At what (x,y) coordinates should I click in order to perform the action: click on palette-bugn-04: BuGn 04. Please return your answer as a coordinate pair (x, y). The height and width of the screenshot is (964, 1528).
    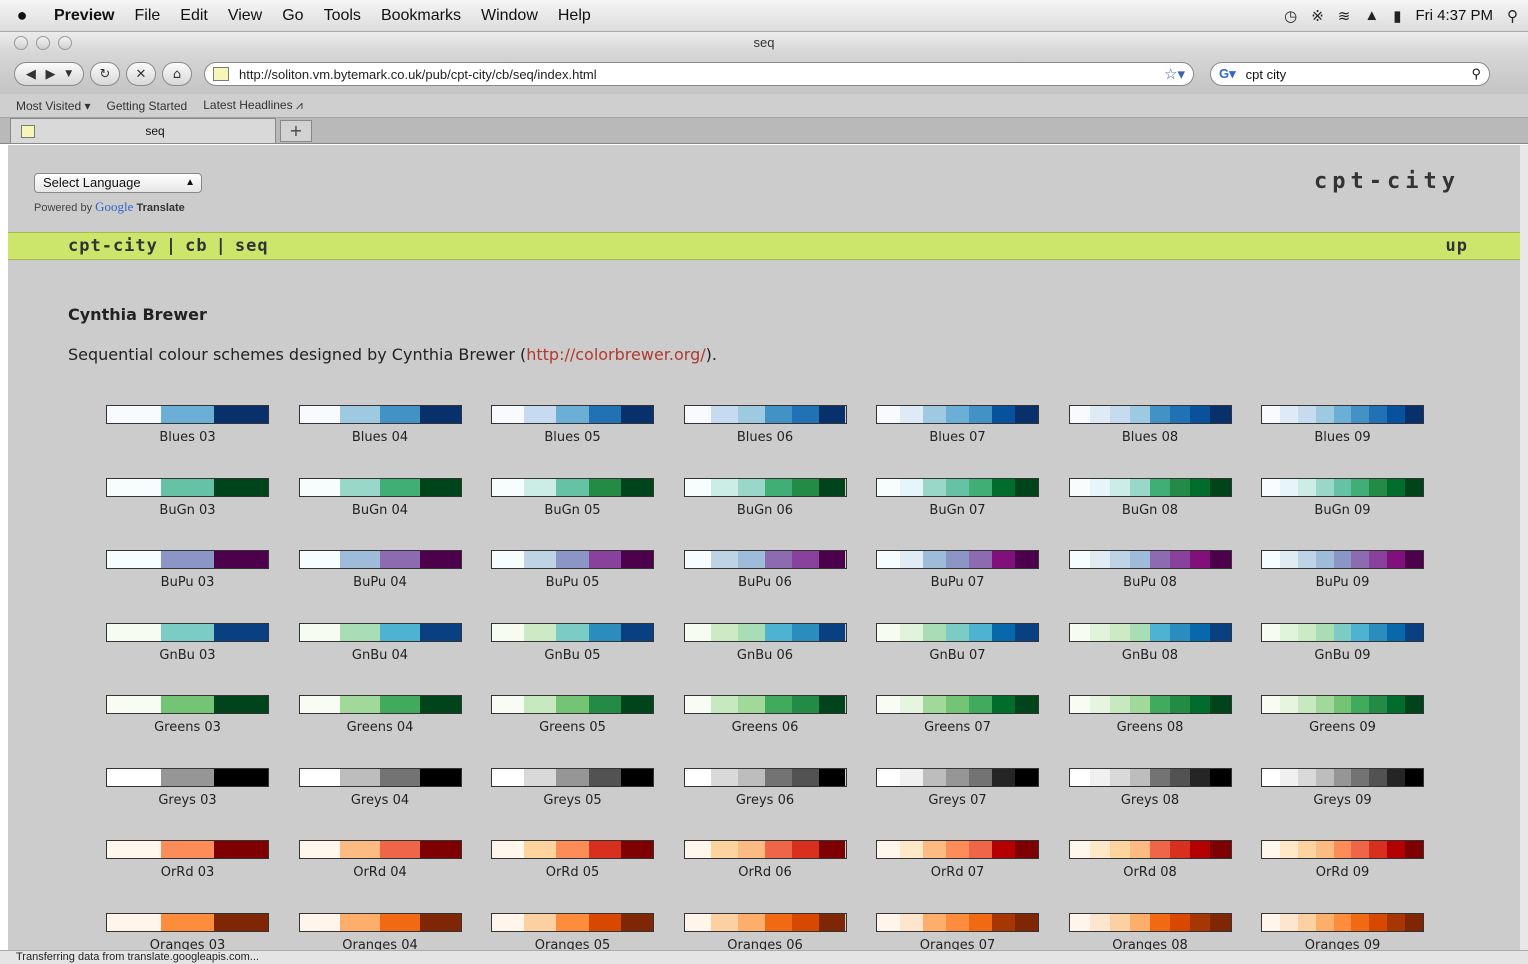
    Looking at the image, I should click on (380, 497).